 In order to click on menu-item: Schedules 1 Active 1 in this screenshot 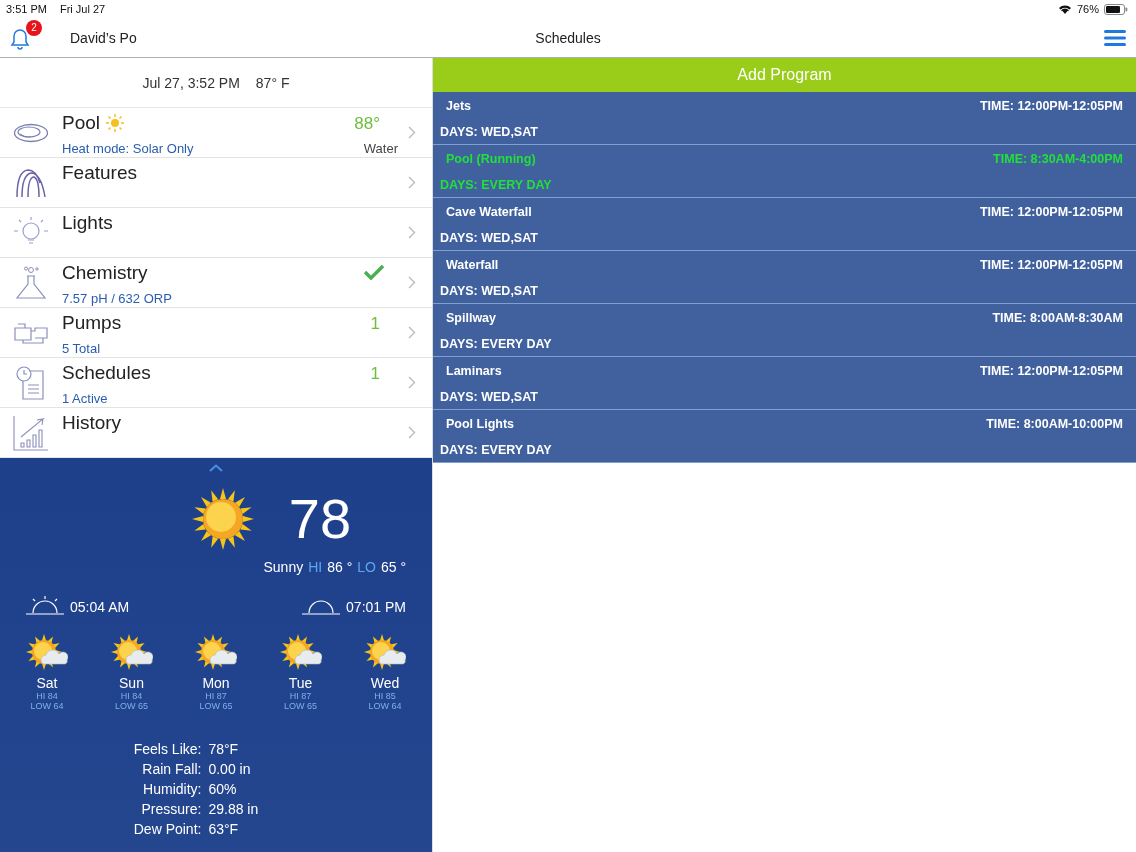, I will do `click(216, 383)`.